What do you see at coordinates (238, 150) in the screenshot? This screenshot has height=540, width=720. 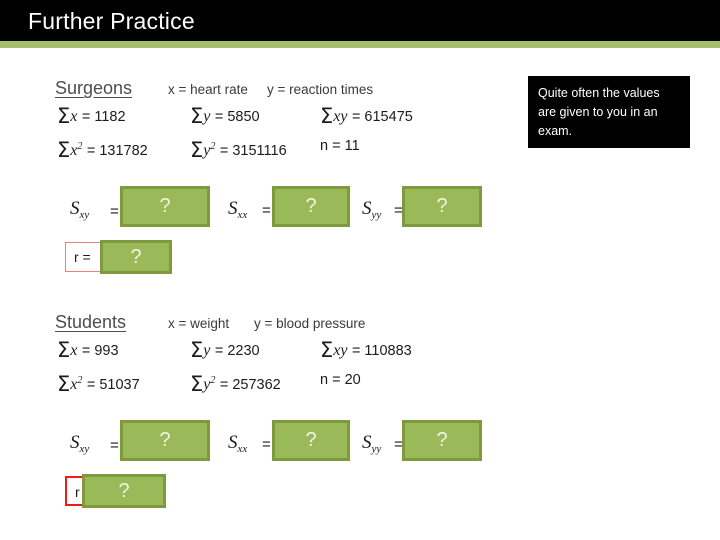 I see `surgeons-sum-y-squared: Σy2 = 3151116` at bounding box center [238, 150].